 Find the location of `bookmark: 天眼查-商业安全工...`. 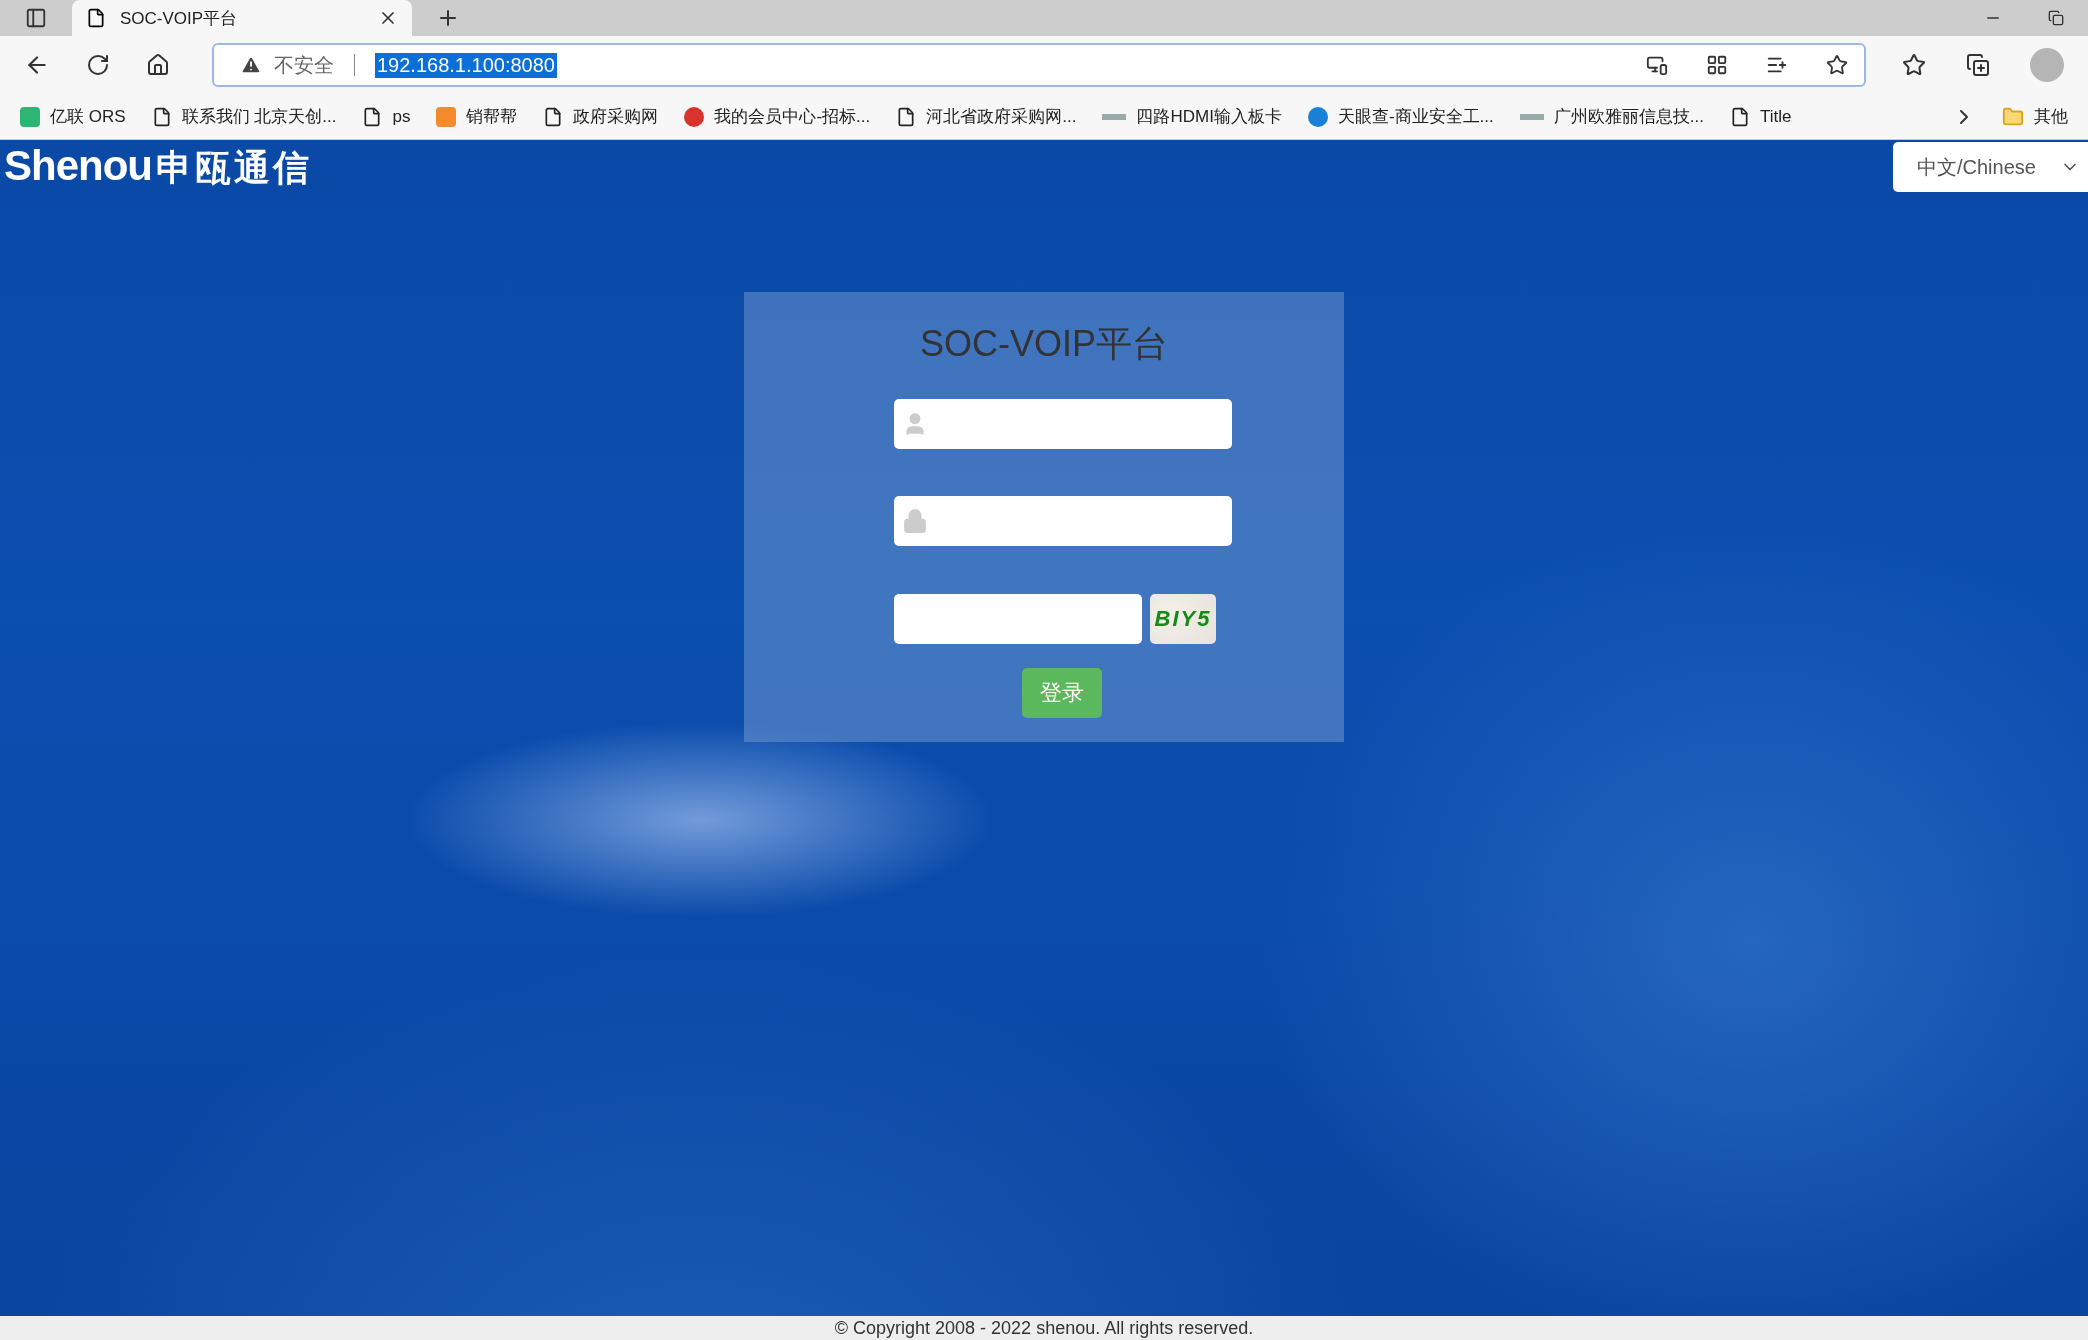

bookmark: 天眼查-商业安全工... is located at coordinates (1400, 116).